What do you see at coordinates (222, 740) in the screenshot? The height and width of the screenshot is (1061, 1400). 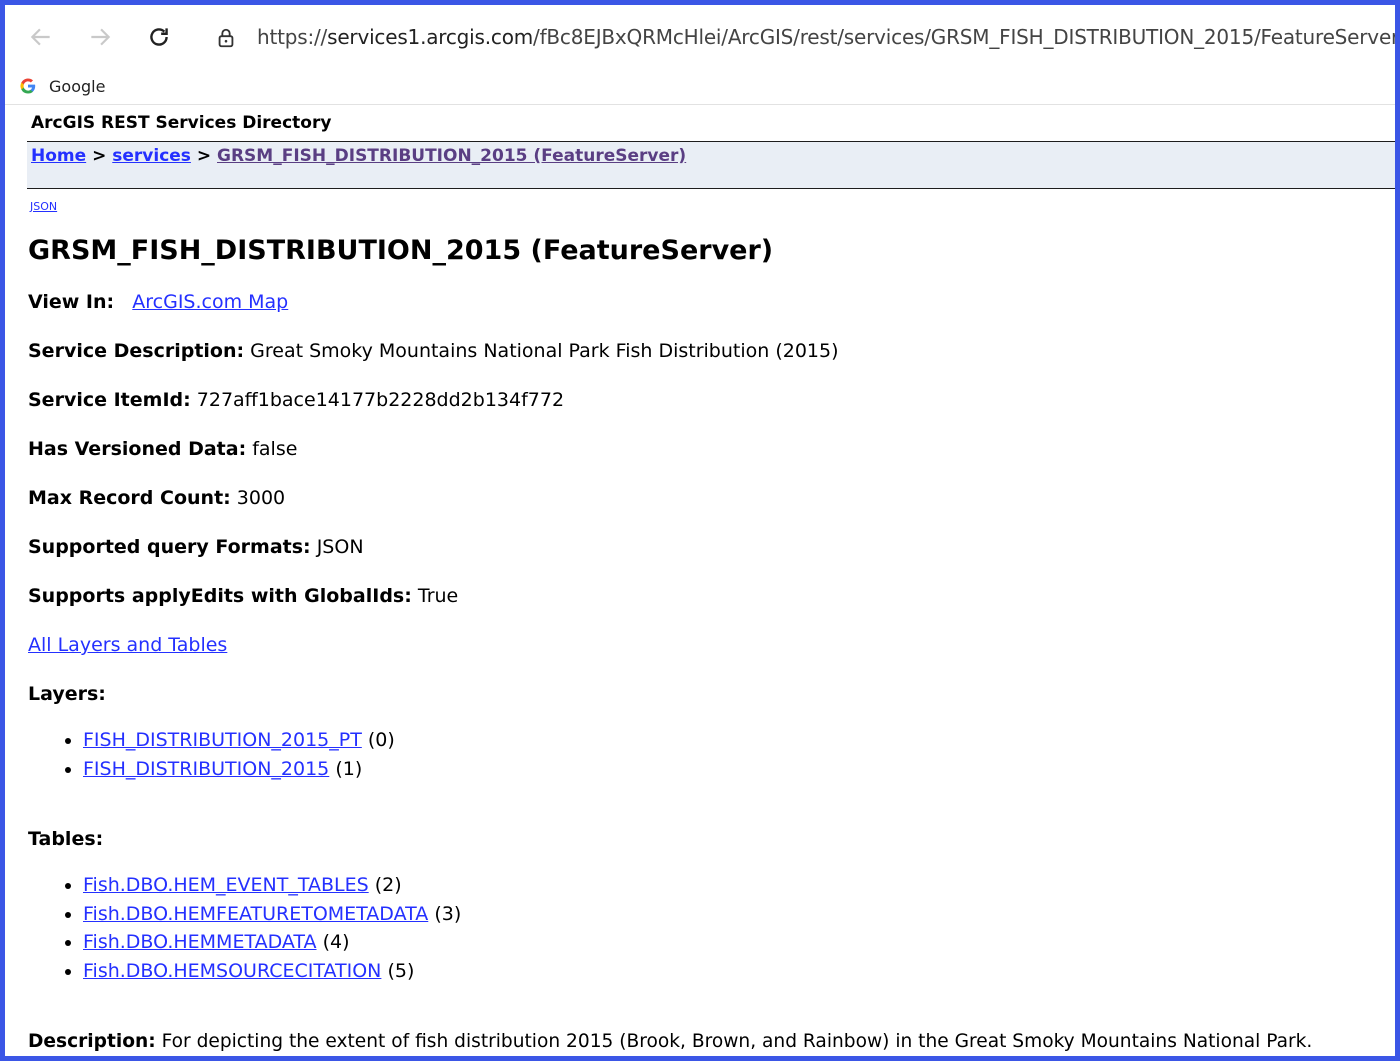 I see `layer-link: FISH_DISTRIBUTION_2015_PT` at bounding box center [222, 740].